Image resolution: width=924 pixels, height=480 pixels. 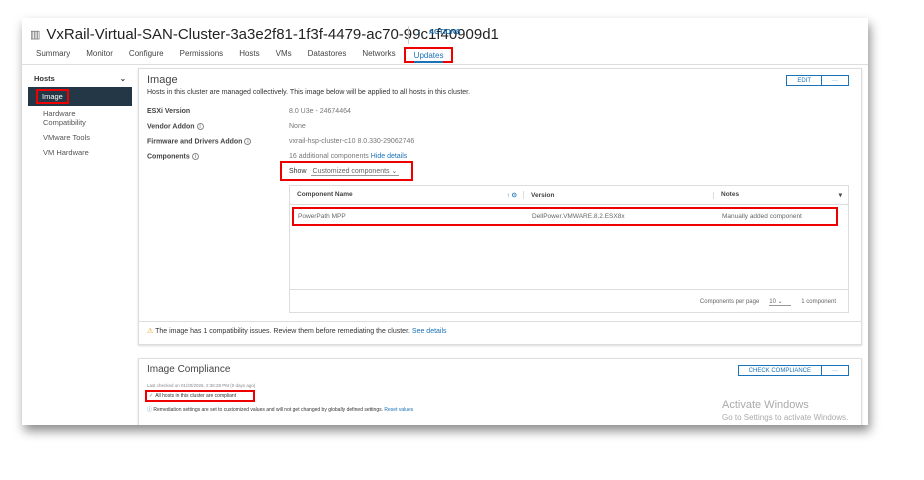 What do you see at coordinates (429, 331) in the screenshot?
I see `see-details-link: See details` at bounding box center [429, 331].